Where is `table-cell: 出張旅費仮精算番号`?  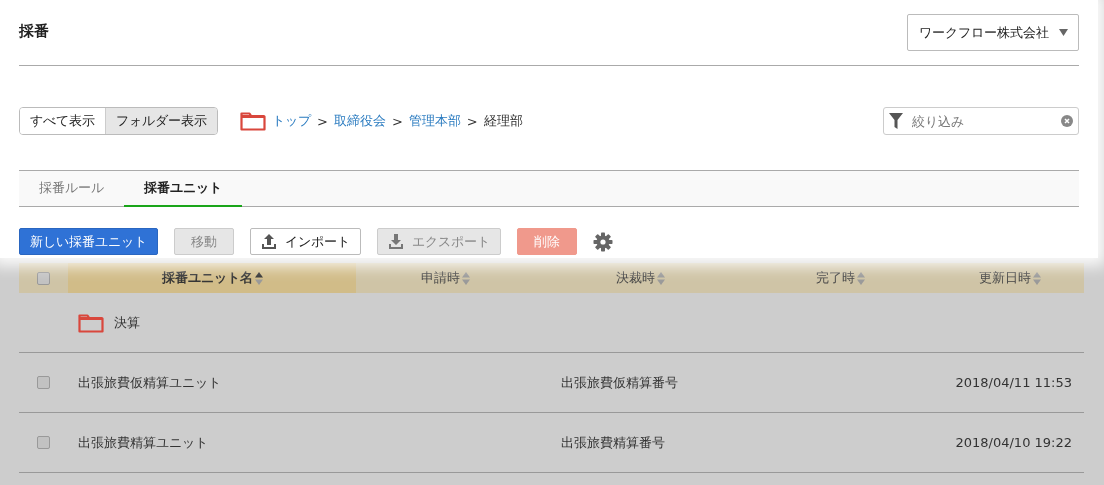
table-cell: 出張旅費仮精算番号 is located at coordinates (619, 382).